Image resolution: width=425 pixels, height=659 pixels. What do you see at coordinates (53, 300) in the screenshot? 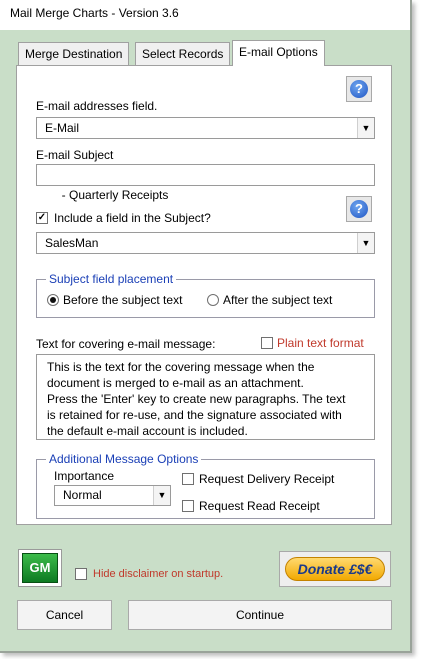
I see `radio-before-subject` at bounding box center [53, 300].